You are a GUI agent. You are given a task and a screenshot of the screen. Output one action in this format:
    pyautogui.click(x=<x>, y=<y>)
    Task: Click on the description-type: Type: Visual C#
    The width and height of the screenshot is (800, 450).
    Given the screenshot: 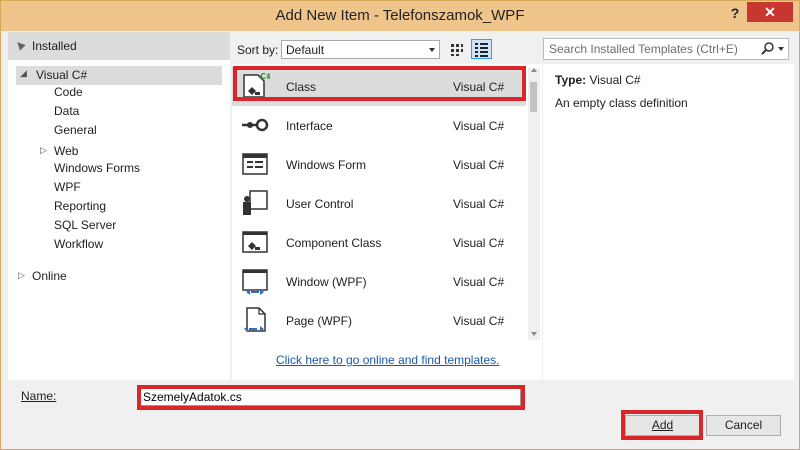 What is the action you would take?
    pyautogui.click(x=598, y=80)
    